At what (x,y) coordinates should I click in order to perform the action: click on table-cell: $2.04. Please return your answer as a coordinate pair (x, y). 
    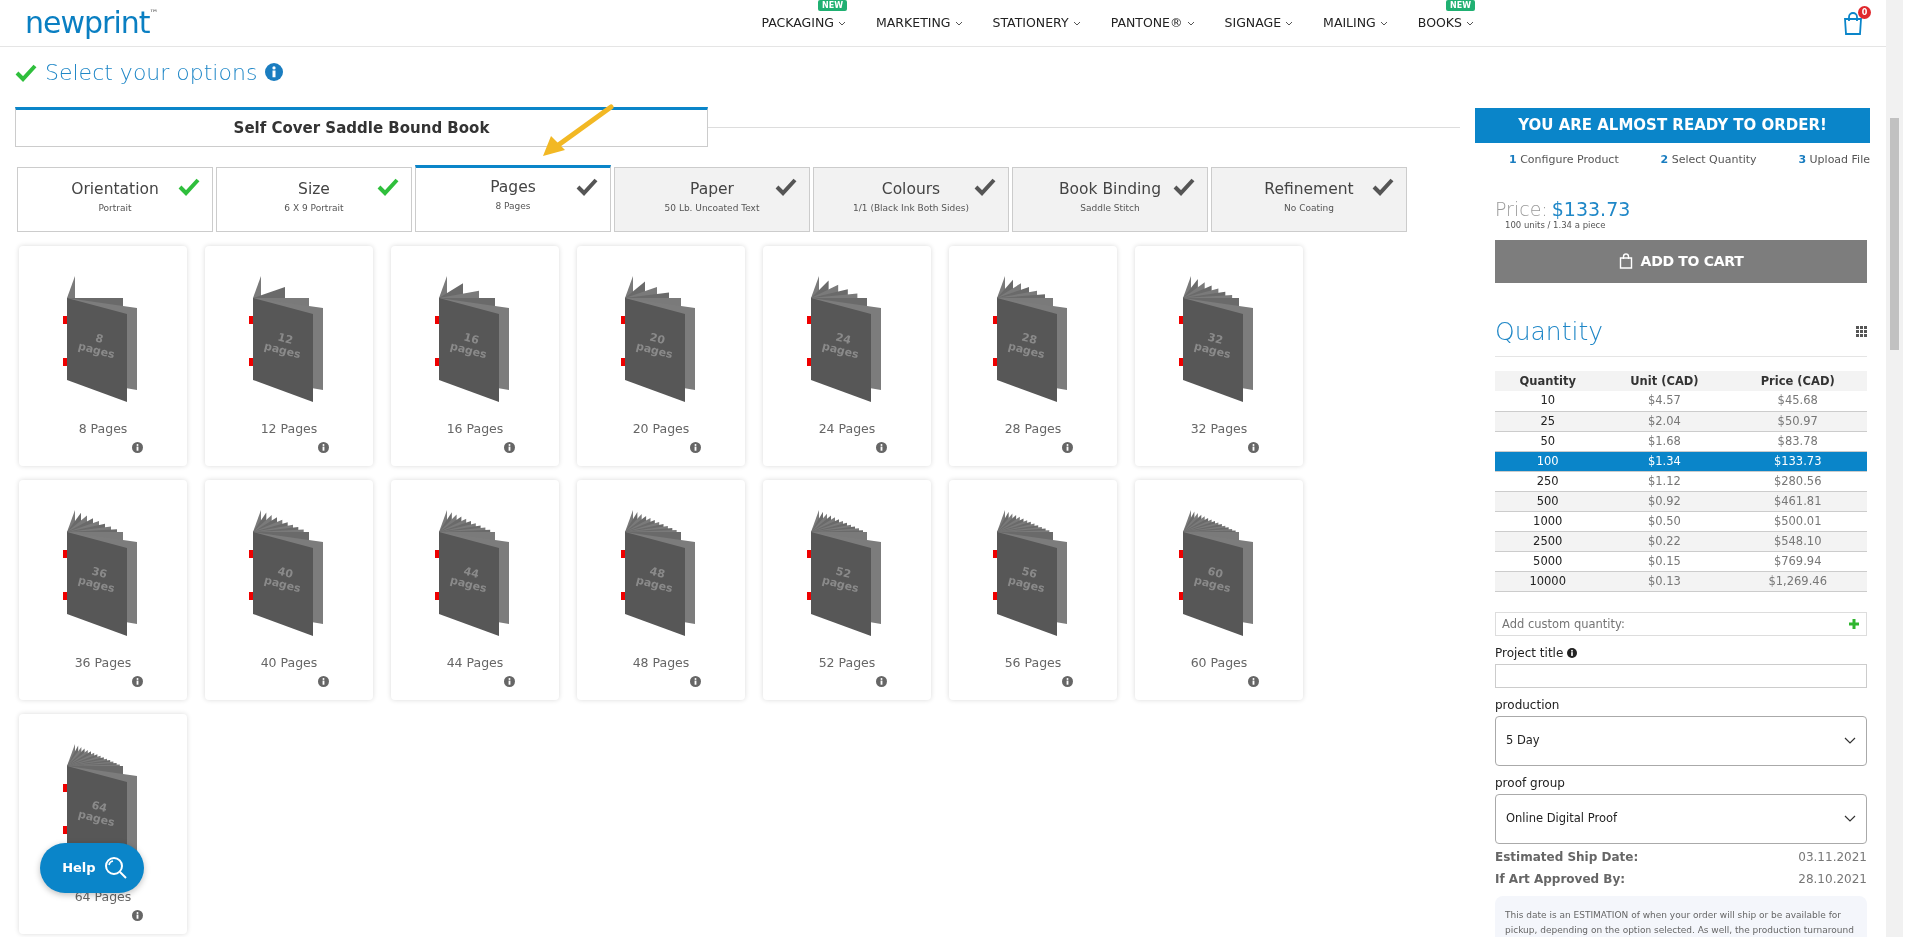
    Looking at the image, I should click on (1664, 421).